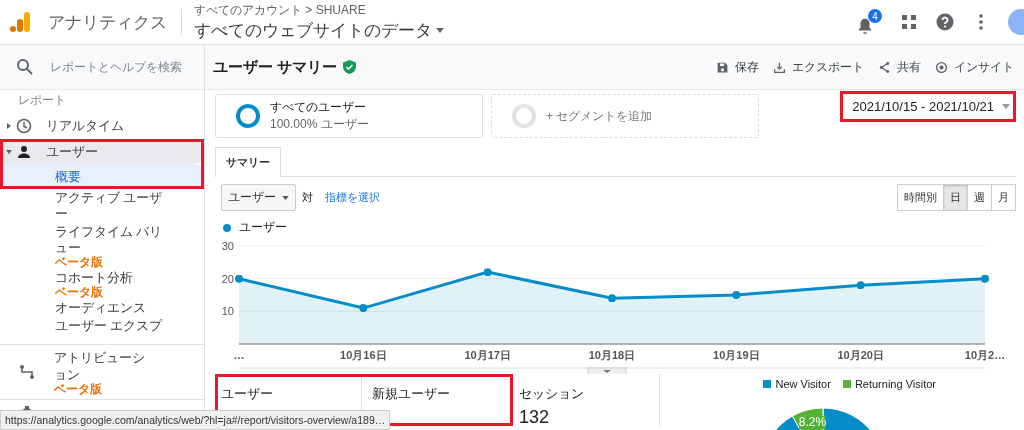 This screenshot has height=430, width=1024. I want to click on granularity-toggle: 日, so click(955, 197).